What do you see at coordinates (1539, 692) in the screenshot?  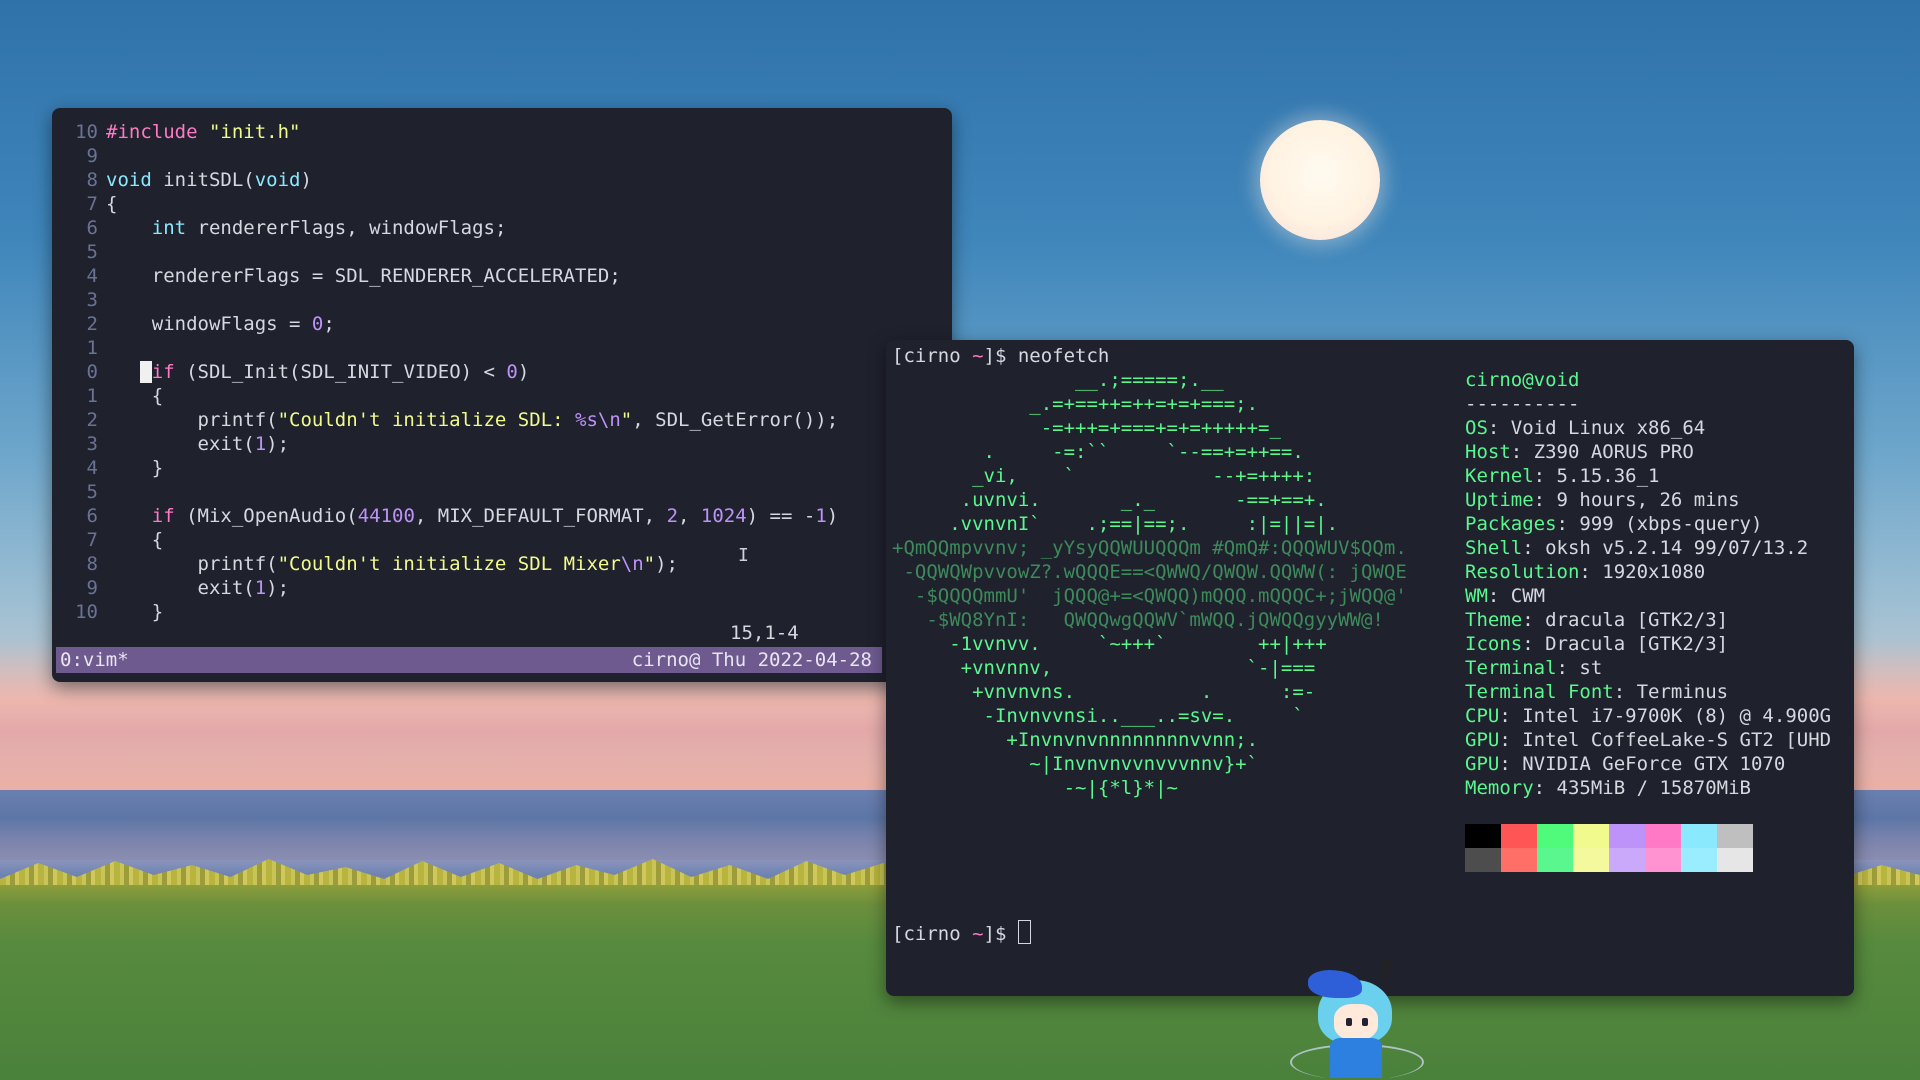 I see `info-label: Terminal Font` at bounding box center [1539, 692].